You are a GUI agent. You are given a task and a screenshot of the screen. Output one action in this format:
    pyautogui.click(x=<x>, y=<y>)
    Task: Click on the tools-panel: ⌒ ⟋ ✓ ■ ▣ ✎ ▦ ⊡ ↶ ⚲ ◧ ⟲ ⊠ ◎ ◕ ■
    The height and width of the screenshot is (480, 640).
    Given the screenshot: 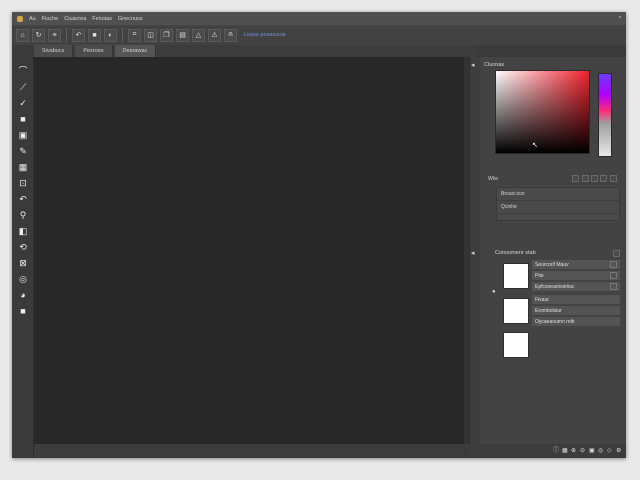 What is the action you would take?
    pyautogui.click(x=23, y=257)
    